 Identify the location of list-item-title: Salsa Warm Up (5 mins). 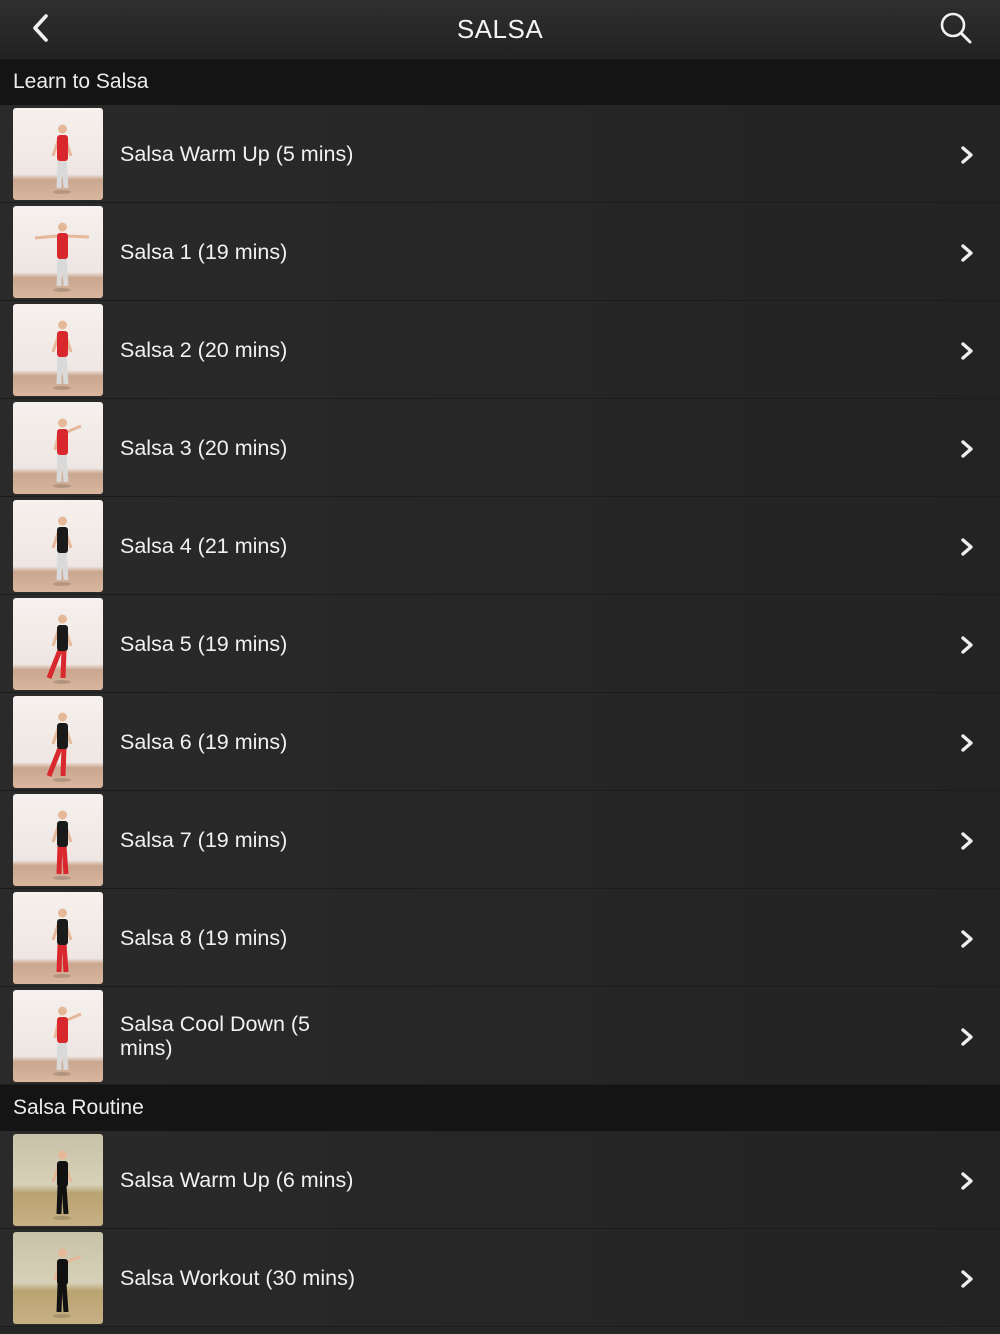
(237, 154).